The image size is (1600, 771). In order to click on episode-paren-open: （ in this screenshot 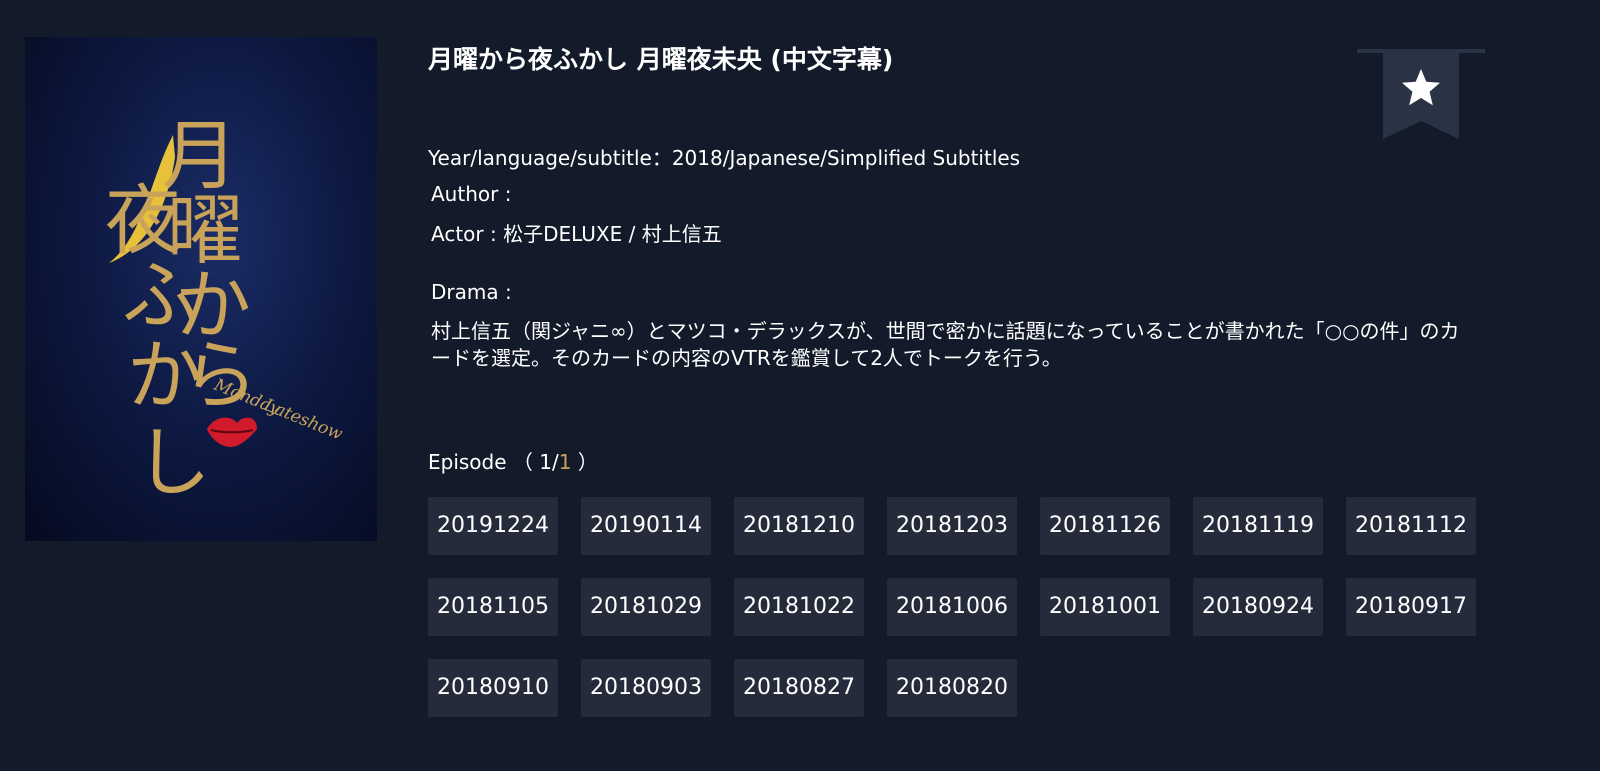, I will do `click(526, 462)`.